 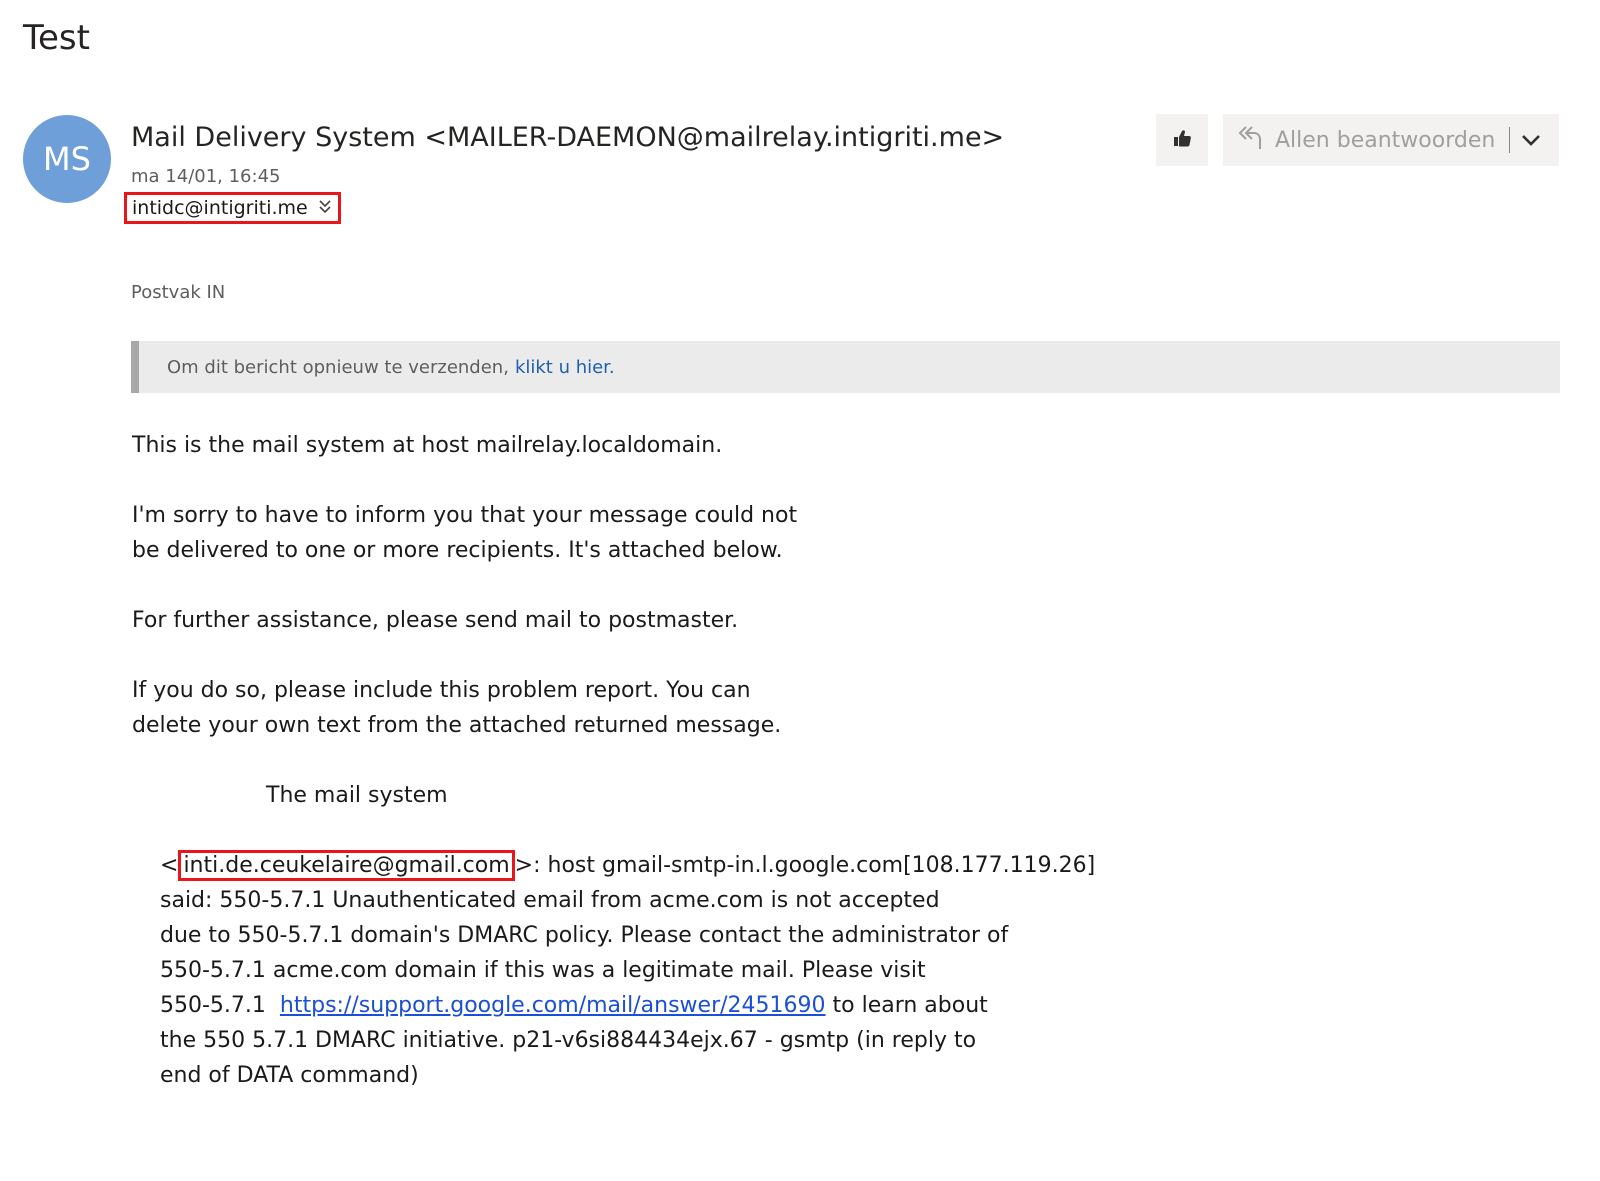 I want to click on banner-text: Om dit bericht opnieuw te verzenden,, so click(x=338, y=367).